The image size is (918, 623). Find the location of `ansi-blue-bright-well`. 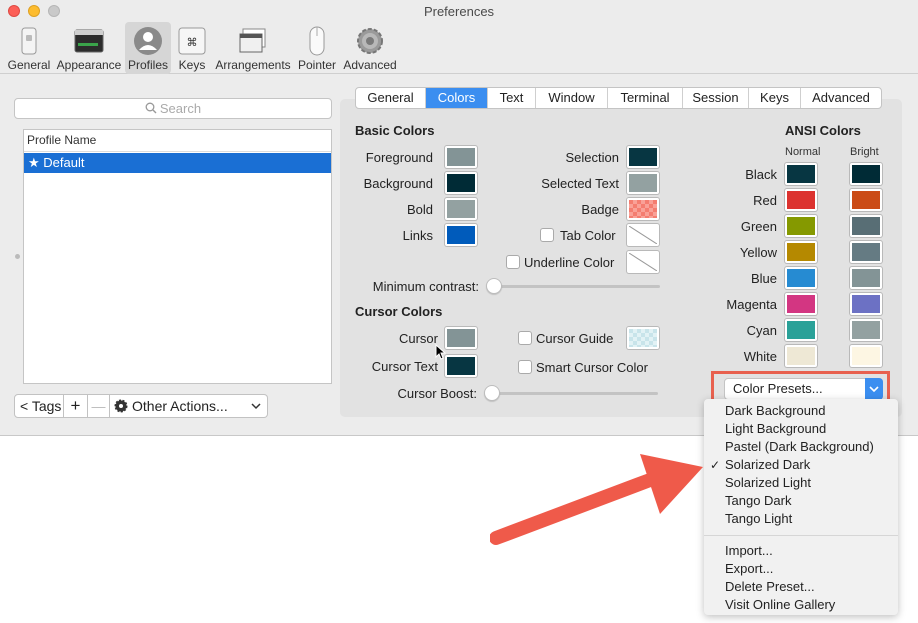

ansi-blue-bright-well is located at coordinates (866, 278).